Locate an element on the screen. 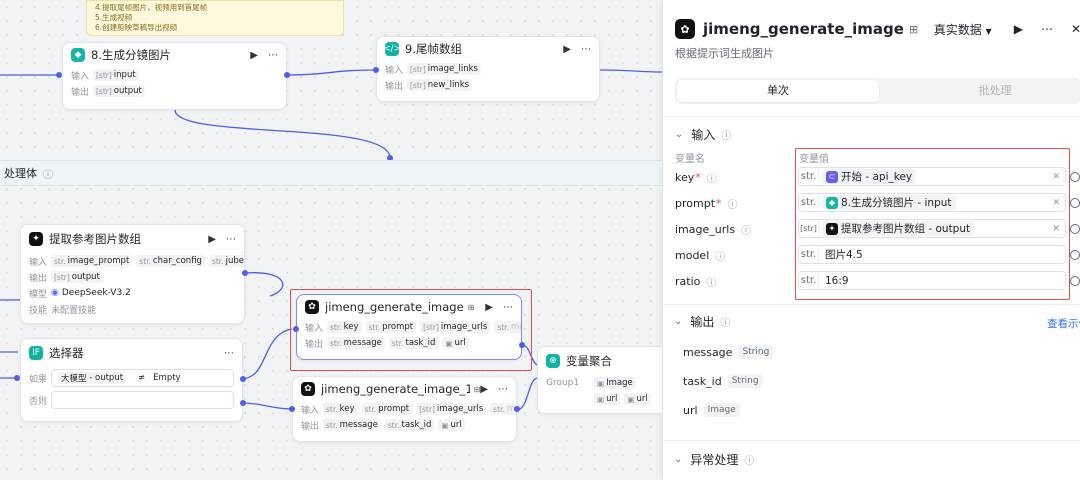  run-mode-tabs: 单次 批处理 is located at coordinates (877, 91).